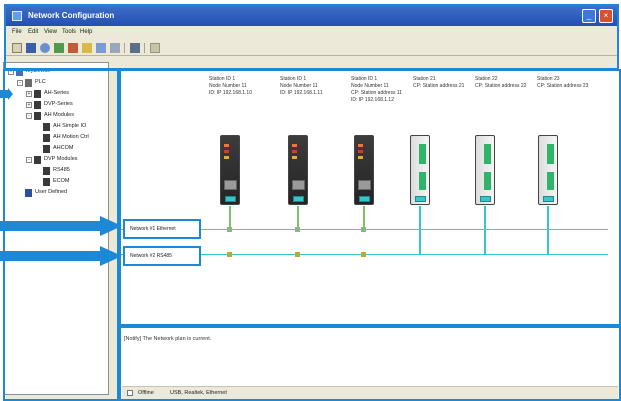 This screenshot has width=621, height=401. Describe the element at coordinates (51, 192) in the screenshot. I see `tree-item-label: User Defined` at that location.